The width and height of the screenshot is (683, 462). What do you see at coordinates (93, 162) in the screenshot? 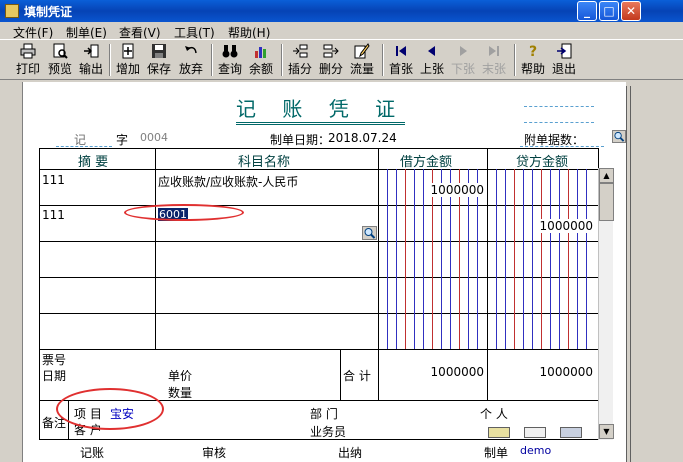
I see `header-summary: 摘 要` at bounding box center [93, 162].